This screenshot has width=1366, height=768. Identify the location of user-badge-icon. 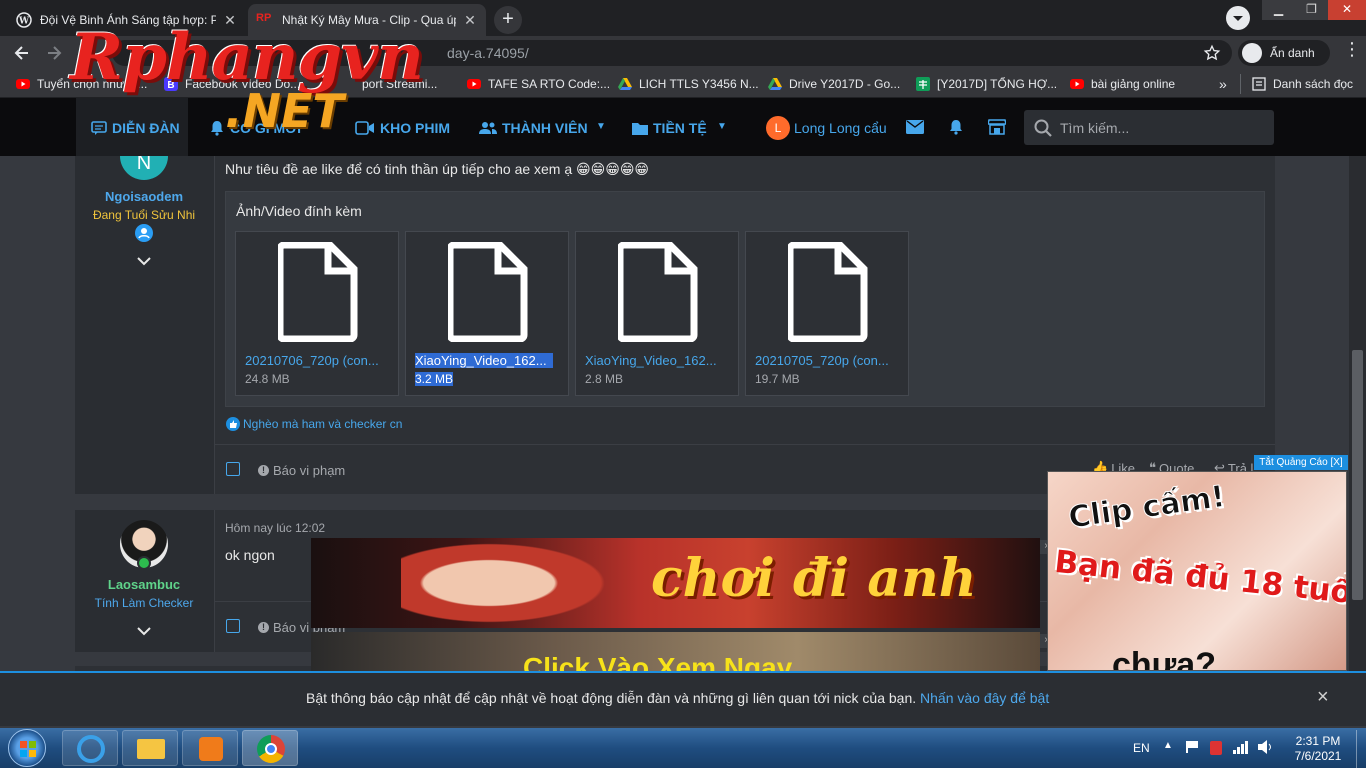
(144, 233).